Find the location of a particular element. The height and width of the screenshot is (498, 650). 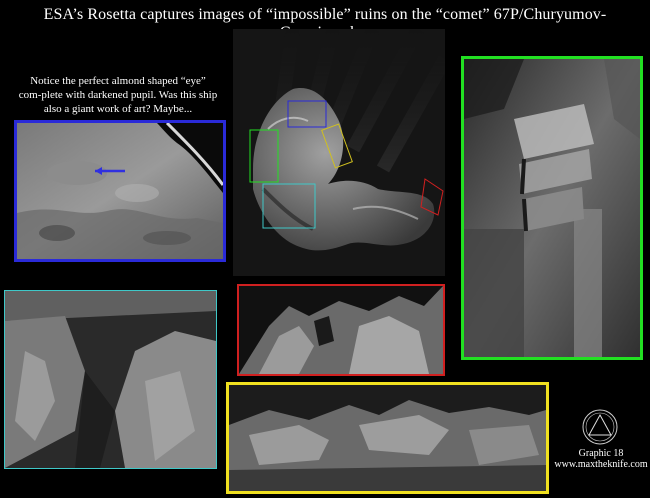

website-link: www.maxtheknife.com is located at coordinates (601, 464).